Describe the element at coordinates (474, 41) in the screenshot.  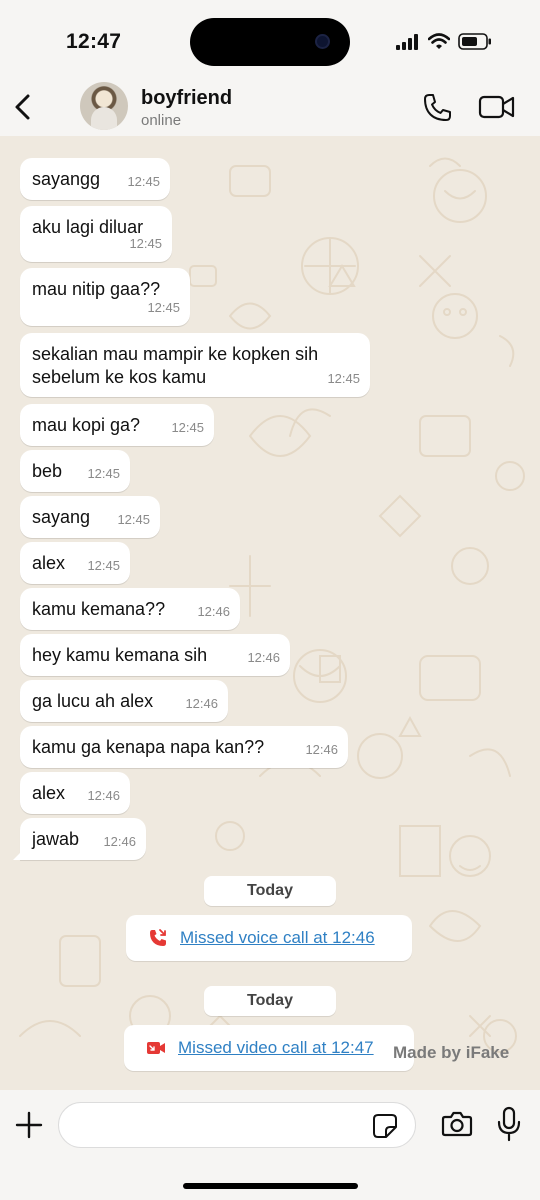
I see `battery-icon` at that location.